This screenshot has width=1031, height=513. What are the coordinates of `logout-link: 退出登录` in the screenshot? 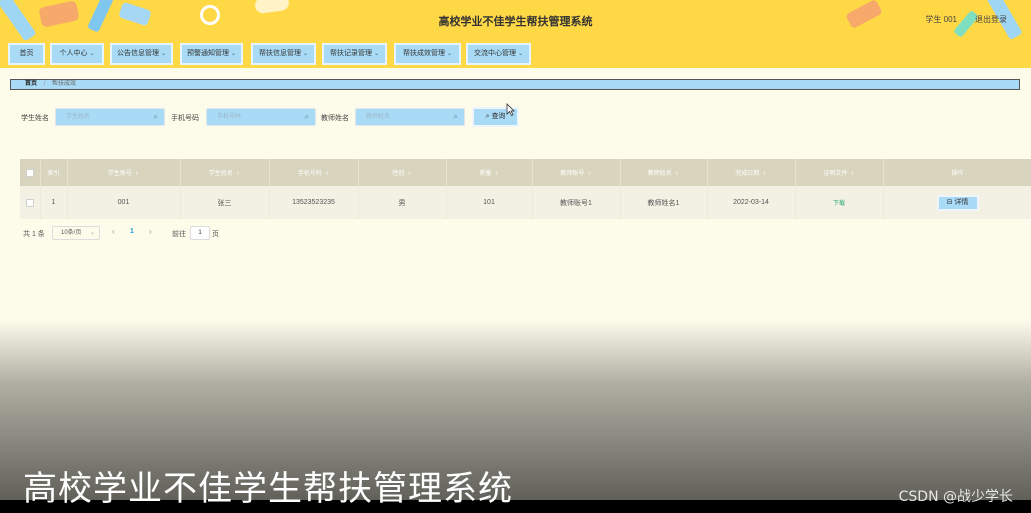 It's located at (991, 19).